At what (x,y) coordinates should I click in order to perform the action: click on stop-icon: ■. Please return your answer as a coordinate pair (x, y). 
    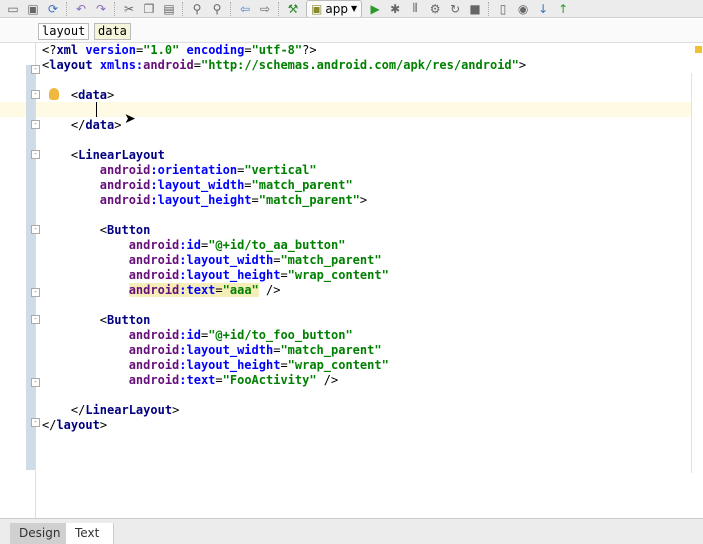
    Looking at the image, I should click on (475, 9).